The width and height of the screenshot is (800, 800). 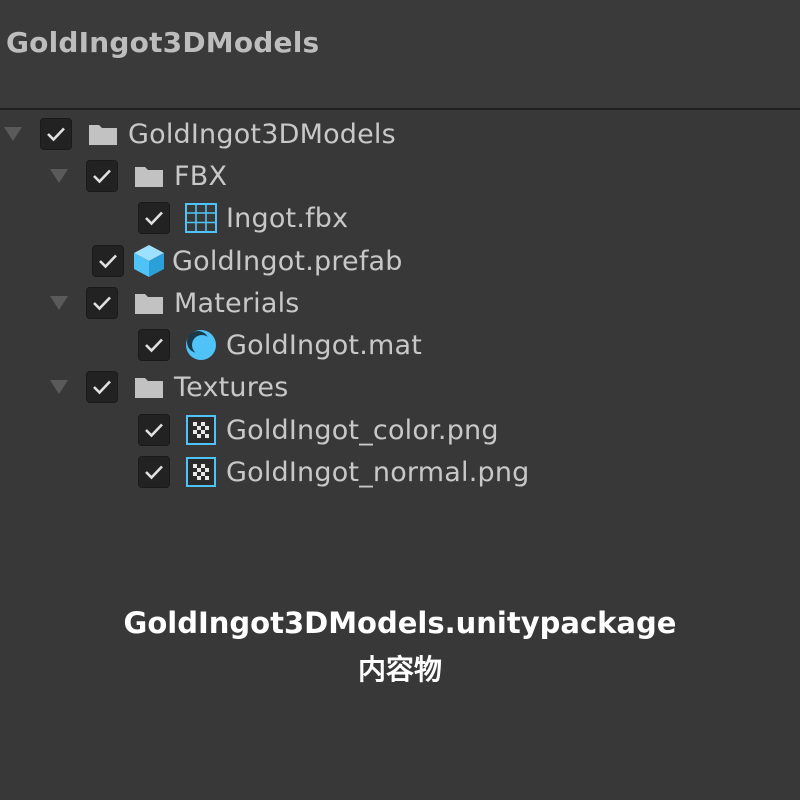 I want to click on checkbox-normal-png, so click(x=154, y=472).